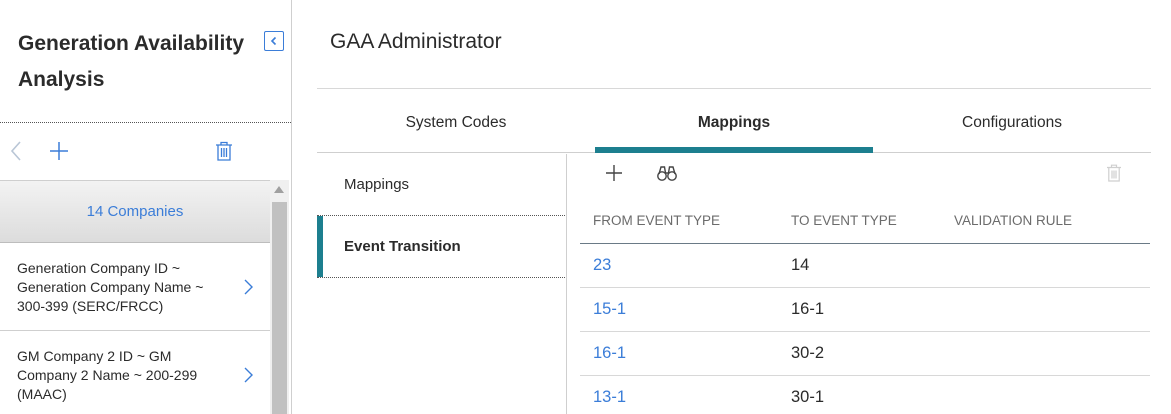  I want to click on table-row: 16-1 30-2, so click(865, 354).